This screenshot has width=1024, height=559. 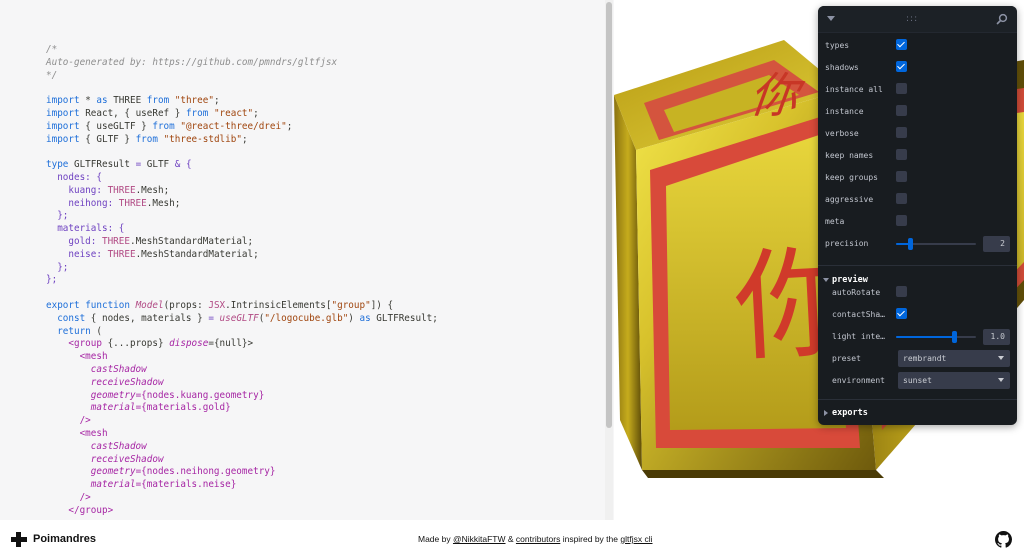 What do you see at coordinates (954, 358) in the screenshot?
I see `preset-select: rembrandt` at bounding box center [954, 358].